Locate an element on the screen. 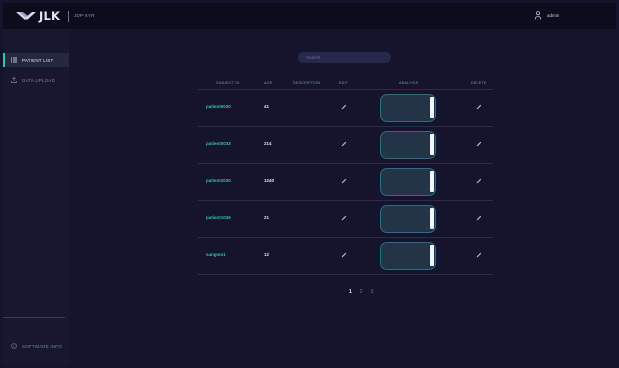  age-value: 12 is located at coordinates (267, 254).